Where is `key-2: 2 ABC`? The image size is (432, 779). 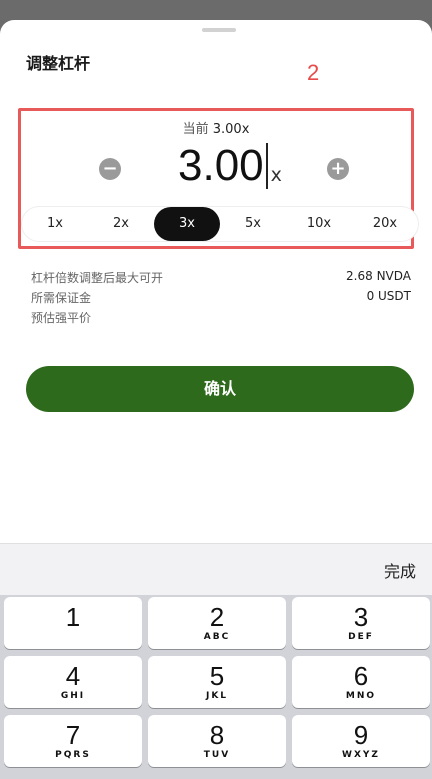 key-2: 2 ABC is located at coordinates (217, 623).